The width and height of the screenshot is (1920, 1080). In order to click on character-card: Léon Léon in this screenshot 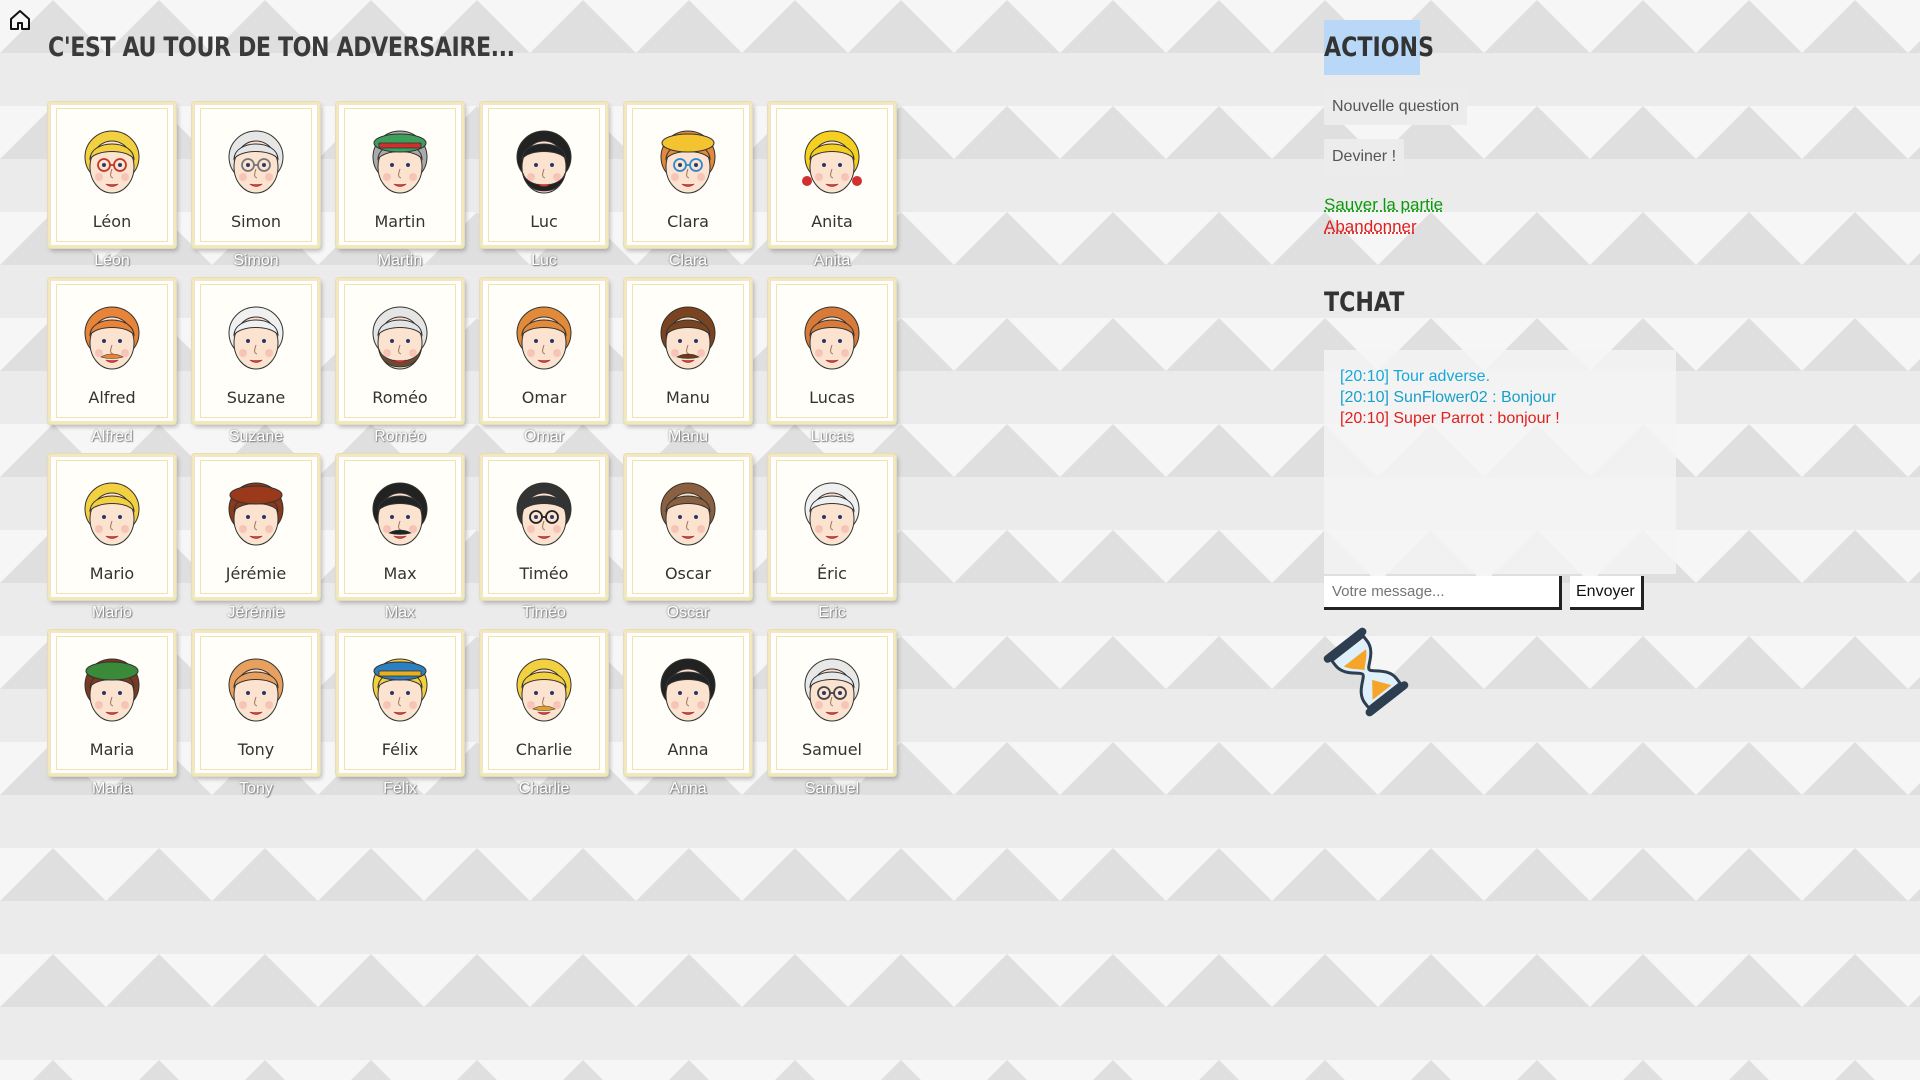, I will do `click(112, 185)`.